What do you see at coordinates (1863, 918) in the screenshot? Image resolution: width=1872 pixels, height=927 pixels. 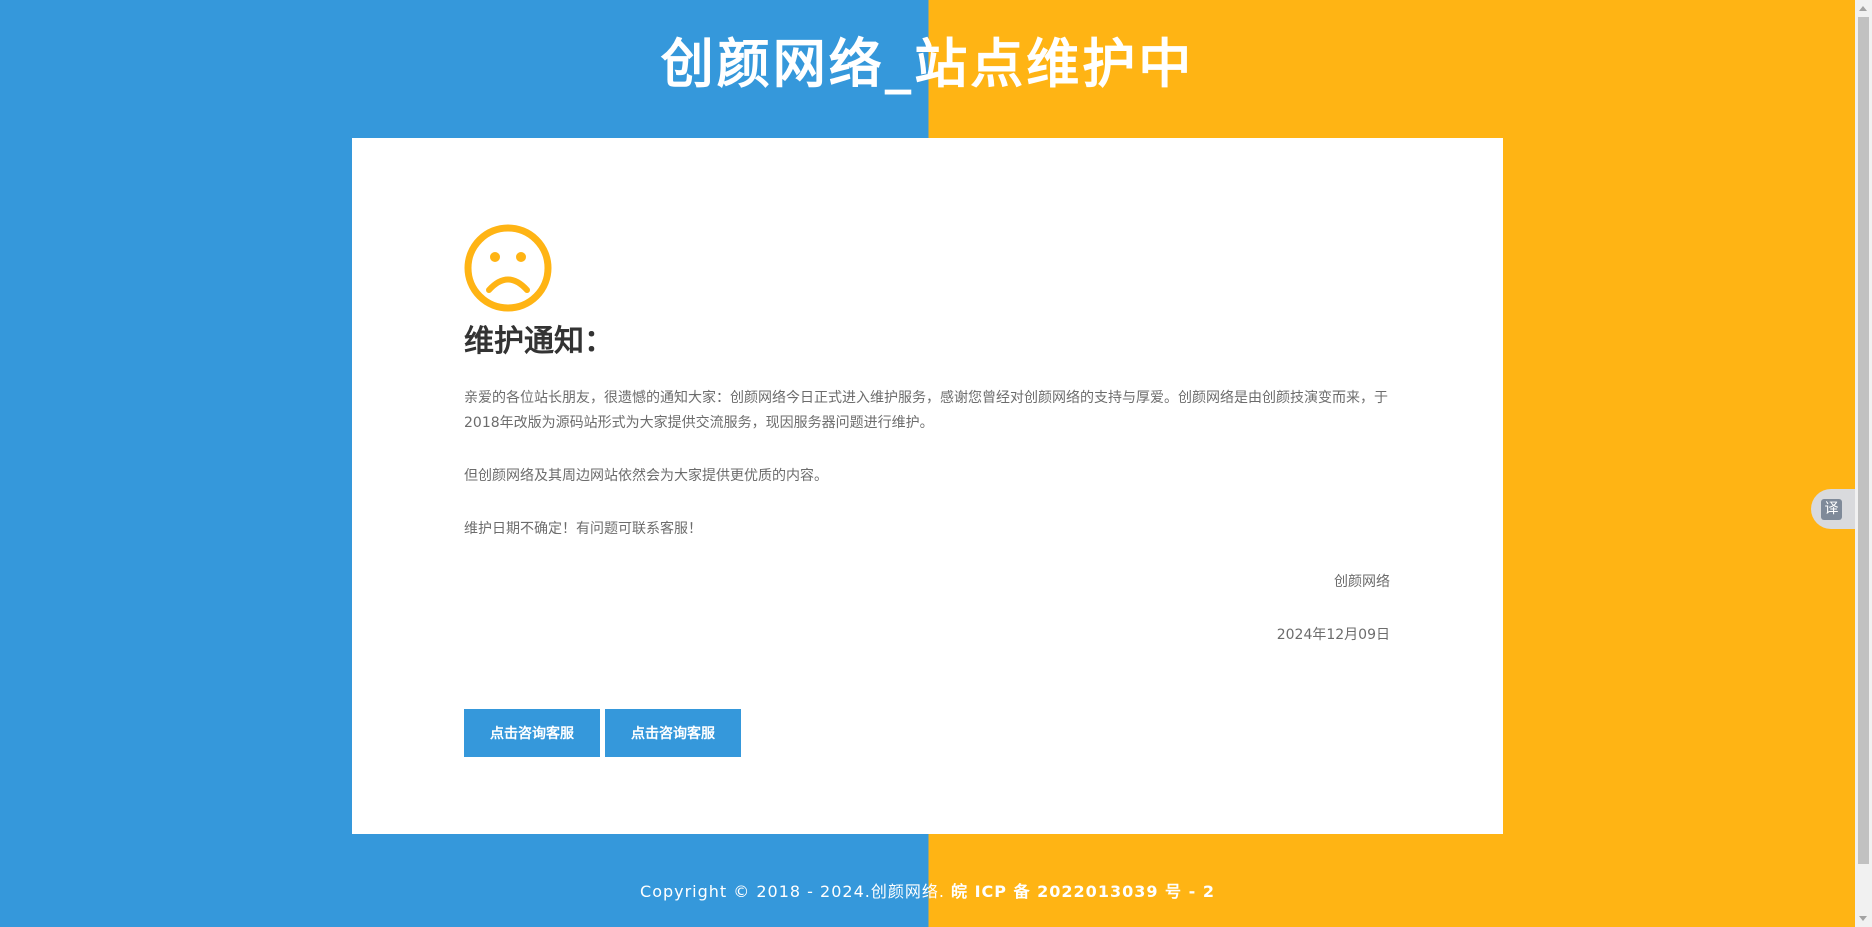 I see `scroll-down-arrow-icon` at bounding box center [1863, 918].